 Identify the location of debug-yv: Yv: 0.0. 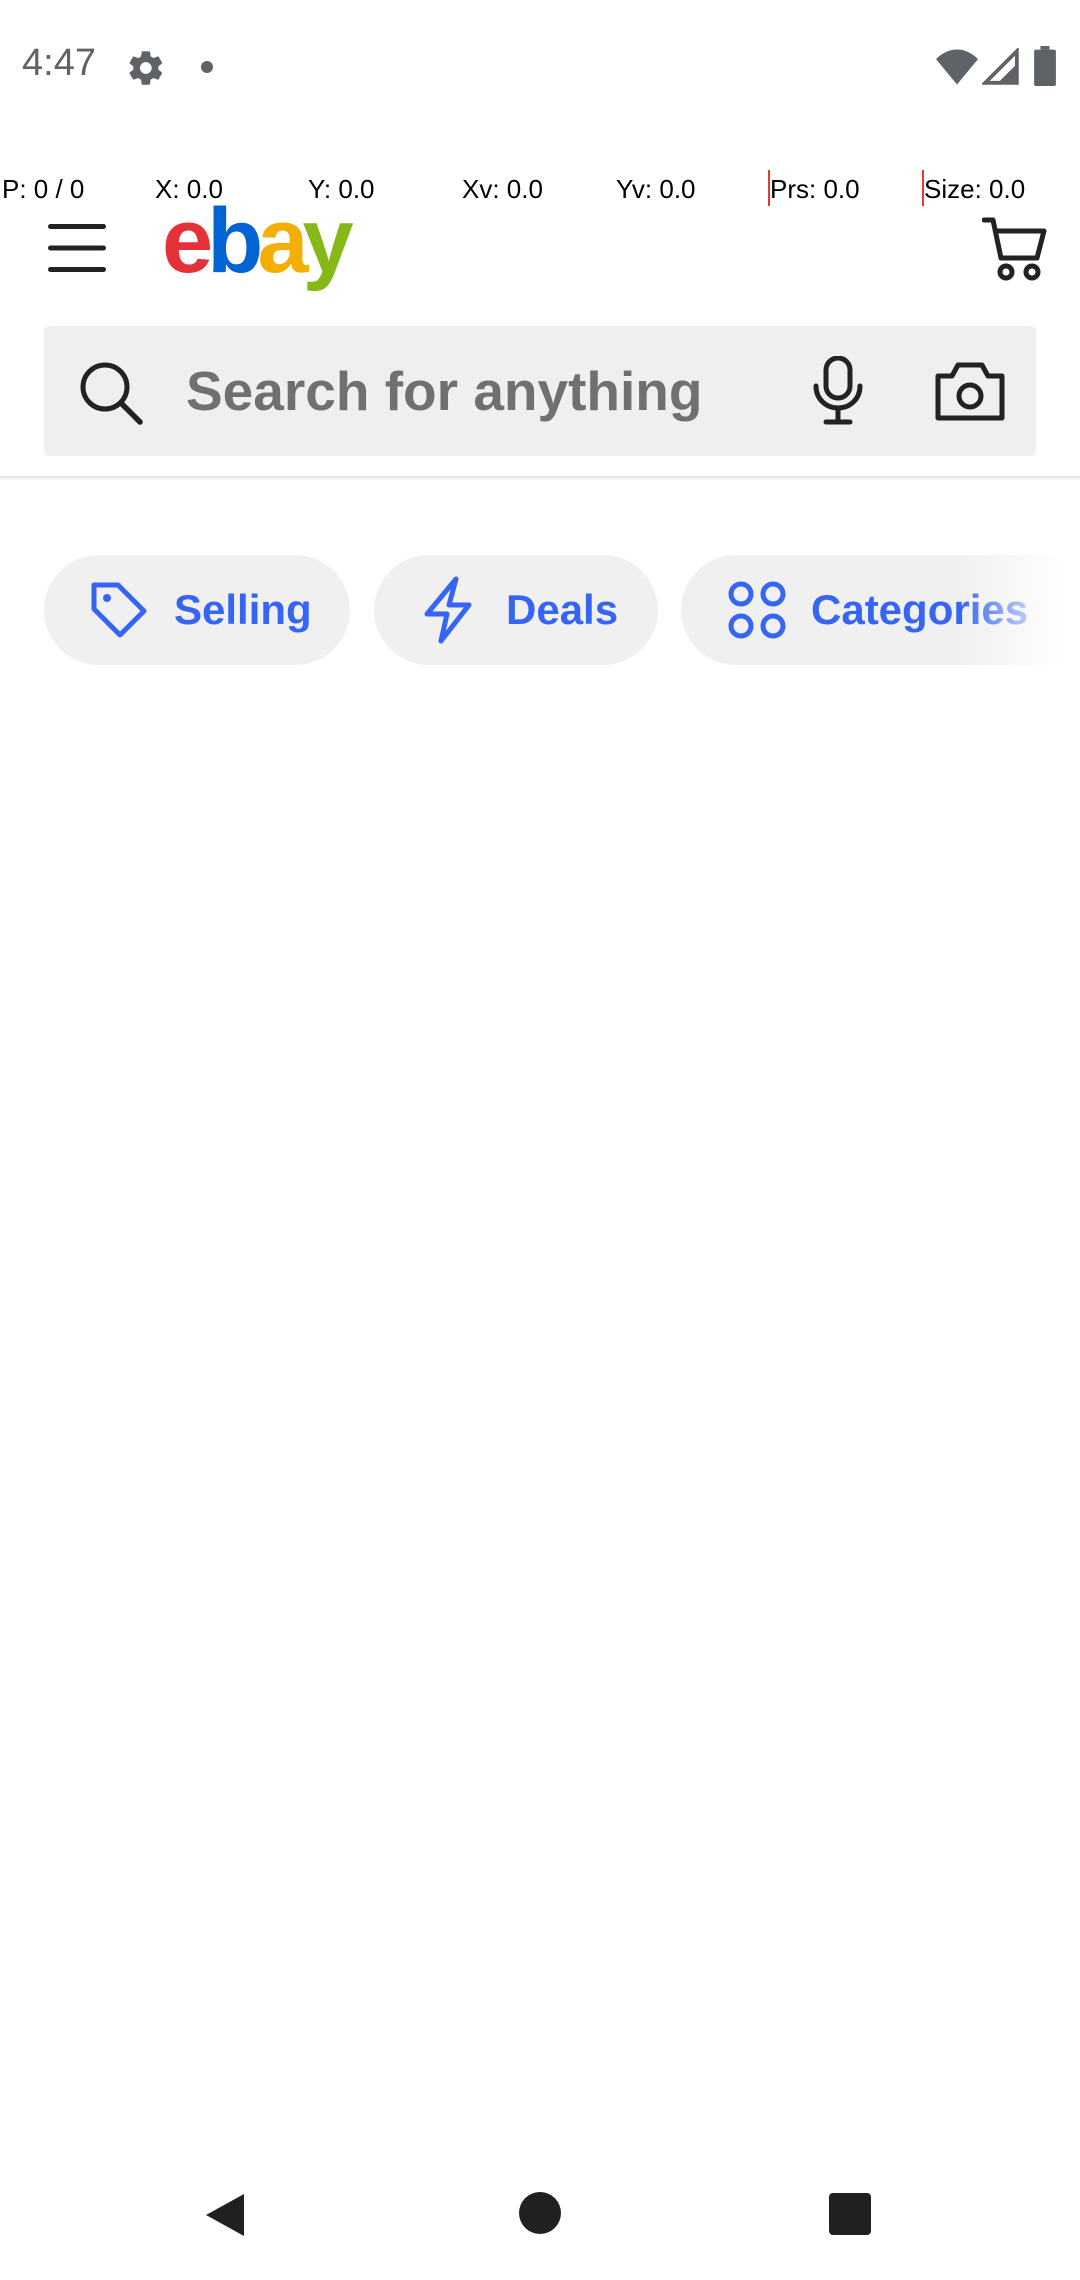
(656, 189).